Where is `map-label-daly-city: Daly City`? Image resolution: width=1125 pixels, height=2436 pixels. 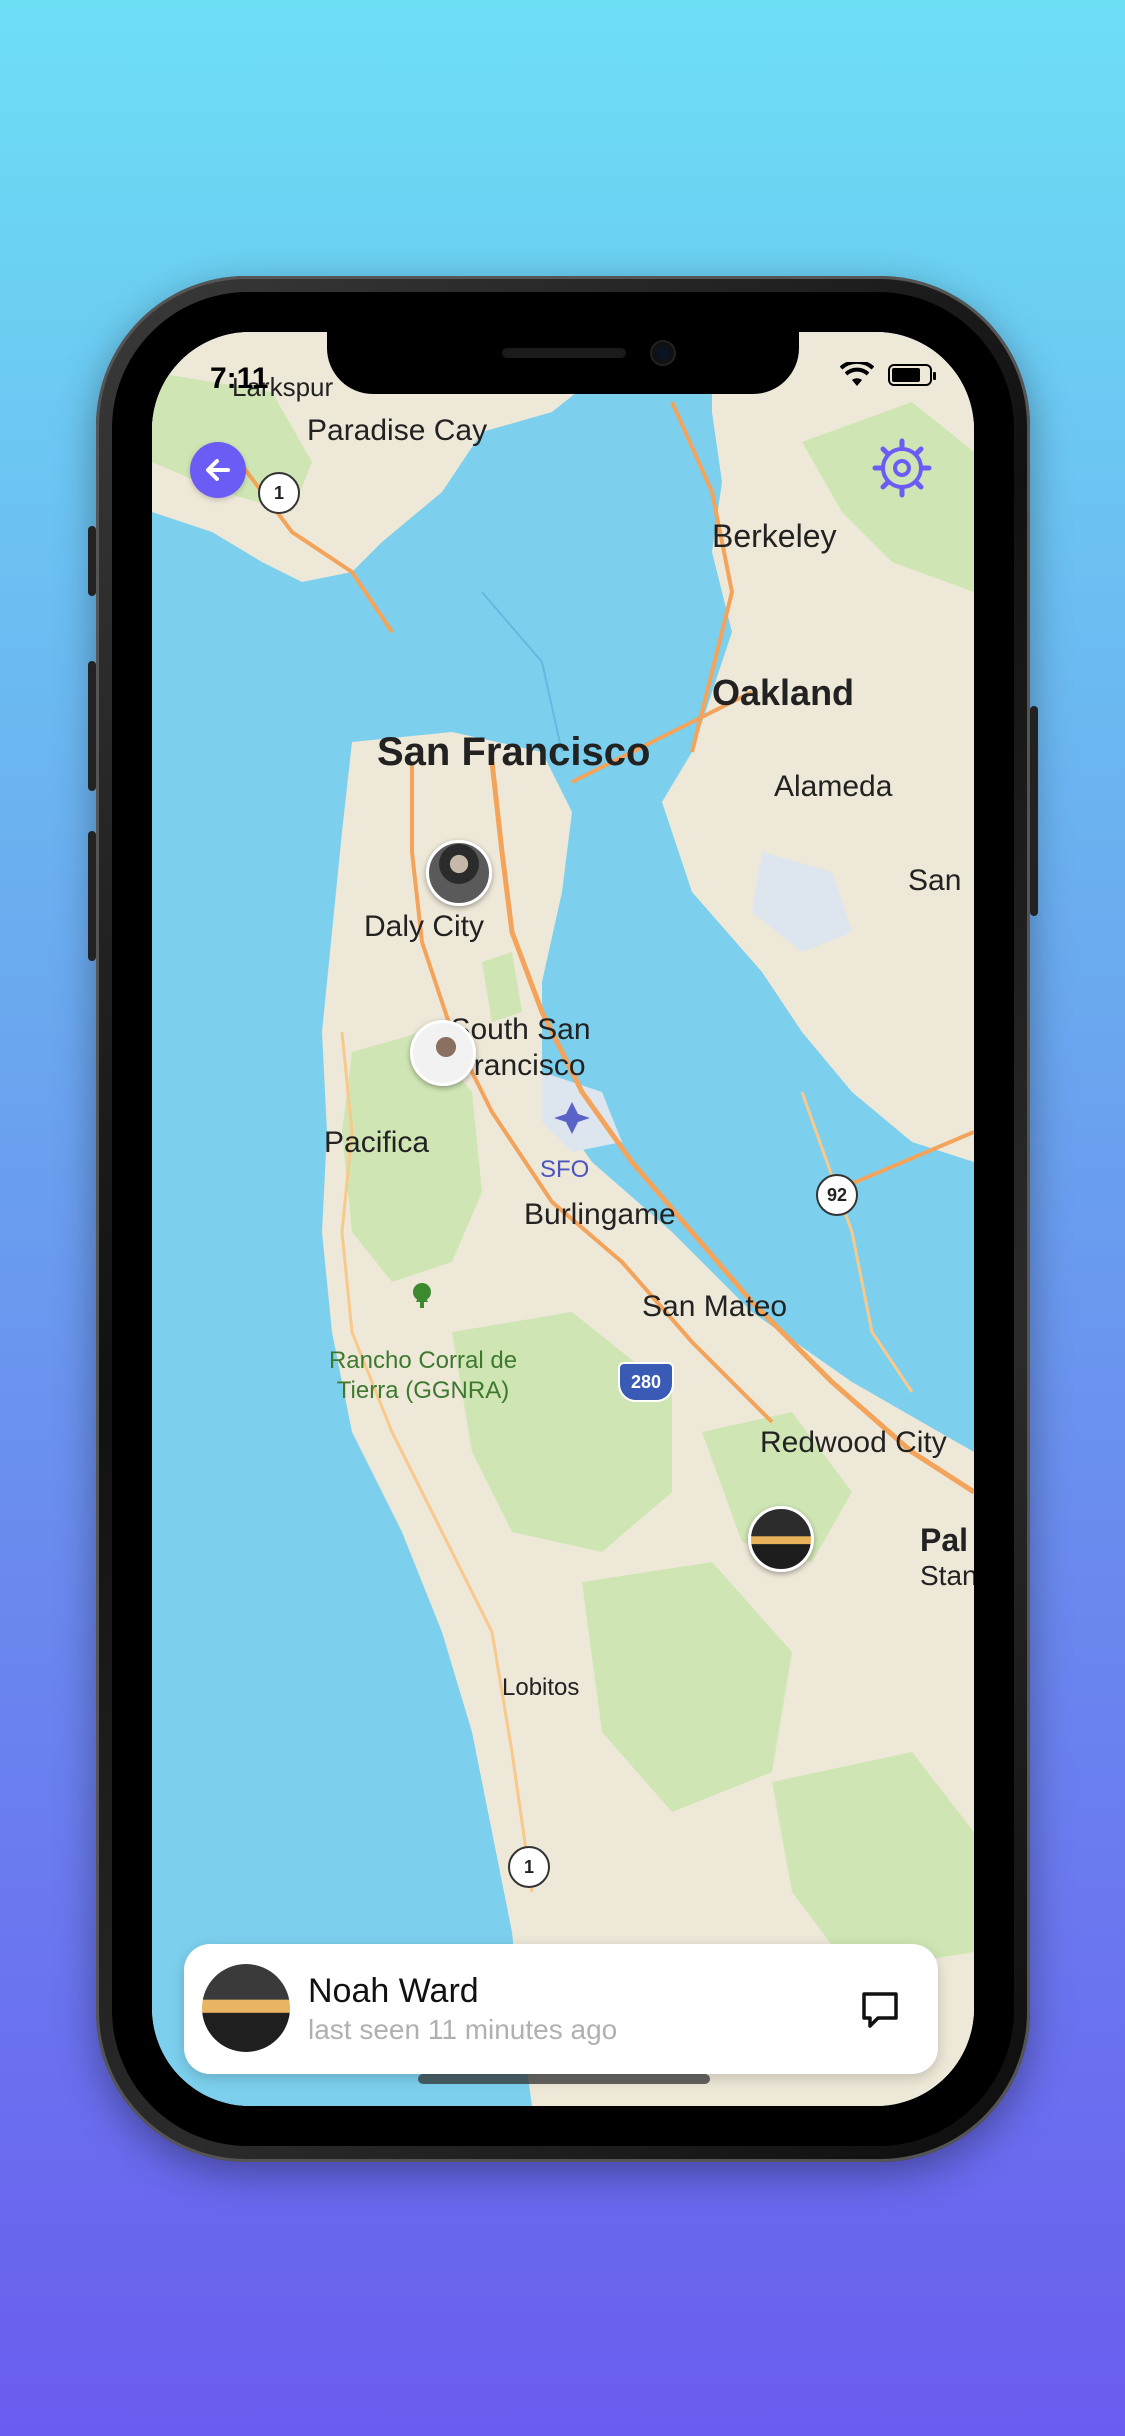
map-label-daly-city: Daly City is located at coordinates (424, 926).